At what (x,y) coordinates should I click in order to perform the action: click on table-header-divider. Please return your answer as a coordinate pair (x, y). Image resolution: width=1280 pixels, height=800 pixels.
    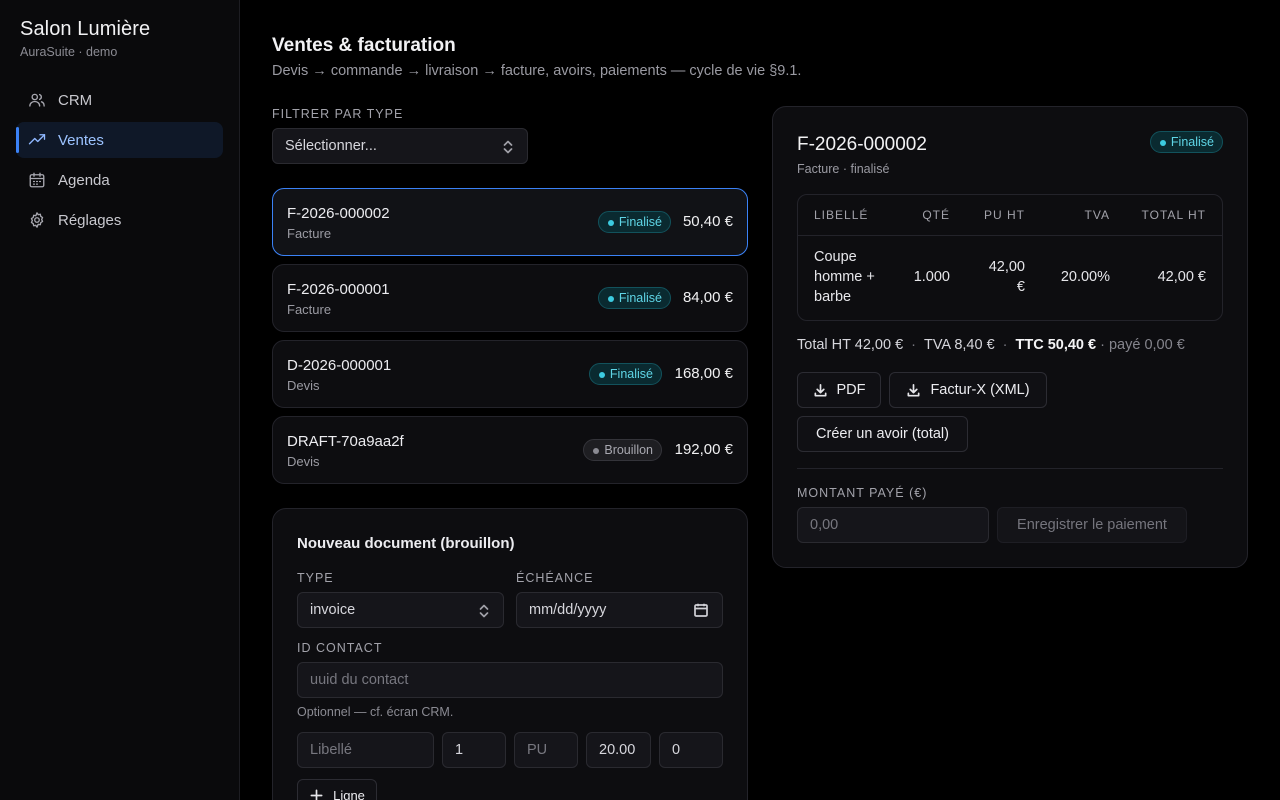
    Looking at the image, I should click on (1010, 235).